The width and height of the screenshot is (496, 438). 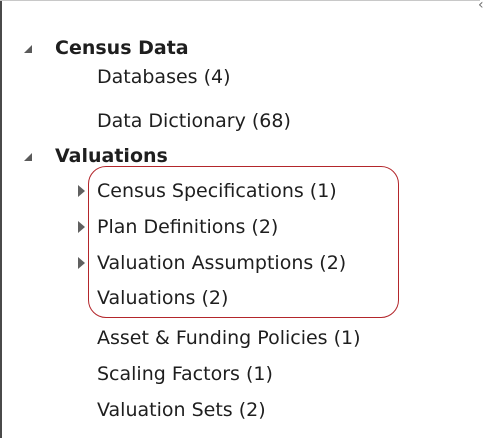 I want to click on chevron-left-icon: ‹, so click(x=485, y=6).